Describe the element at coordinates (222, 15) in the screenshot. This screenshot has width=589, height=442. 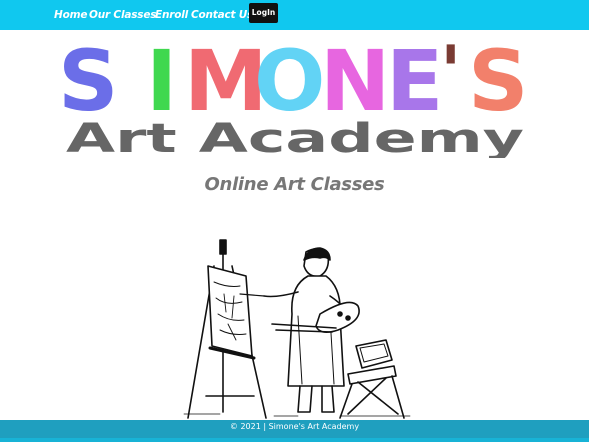
I see `nav-contact-us-link: Contact Us` at that location.